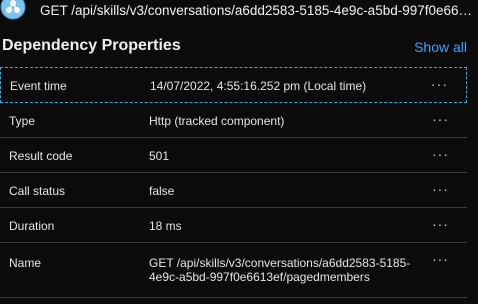 The width and height of the screenshot is (478, 304). Describe the element at coordinates (239, 47) in the screenshot. I see `section-header: Dependency Properties Show all` at that location.